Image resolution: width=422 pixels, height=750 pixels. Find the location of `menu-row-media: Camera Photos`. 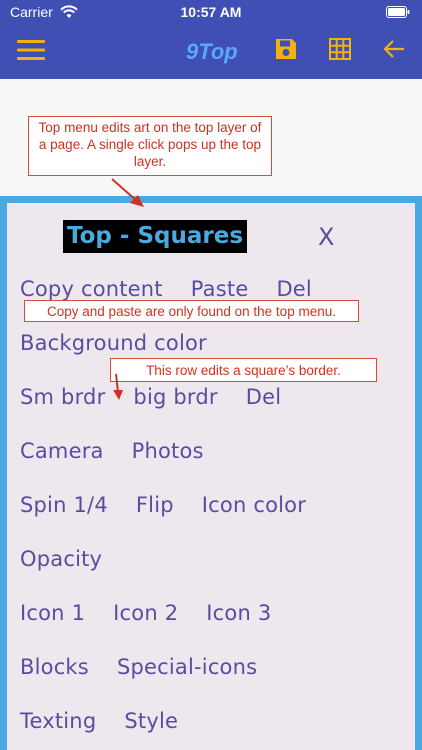

menu-row-media: Camera Photos is located at coordinates (126, 454).